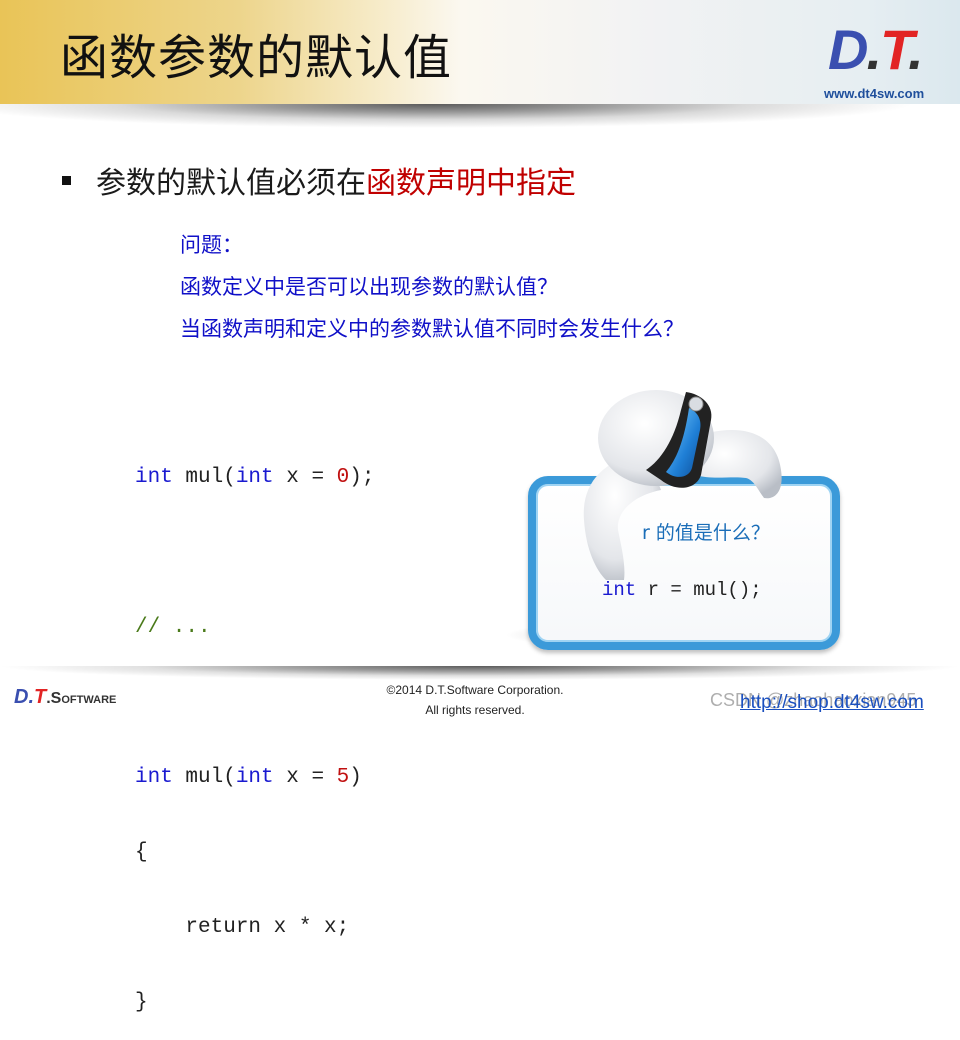 This screenshot has width=960, height=1040. I want to click on logo-t: T, so click(895, 49).